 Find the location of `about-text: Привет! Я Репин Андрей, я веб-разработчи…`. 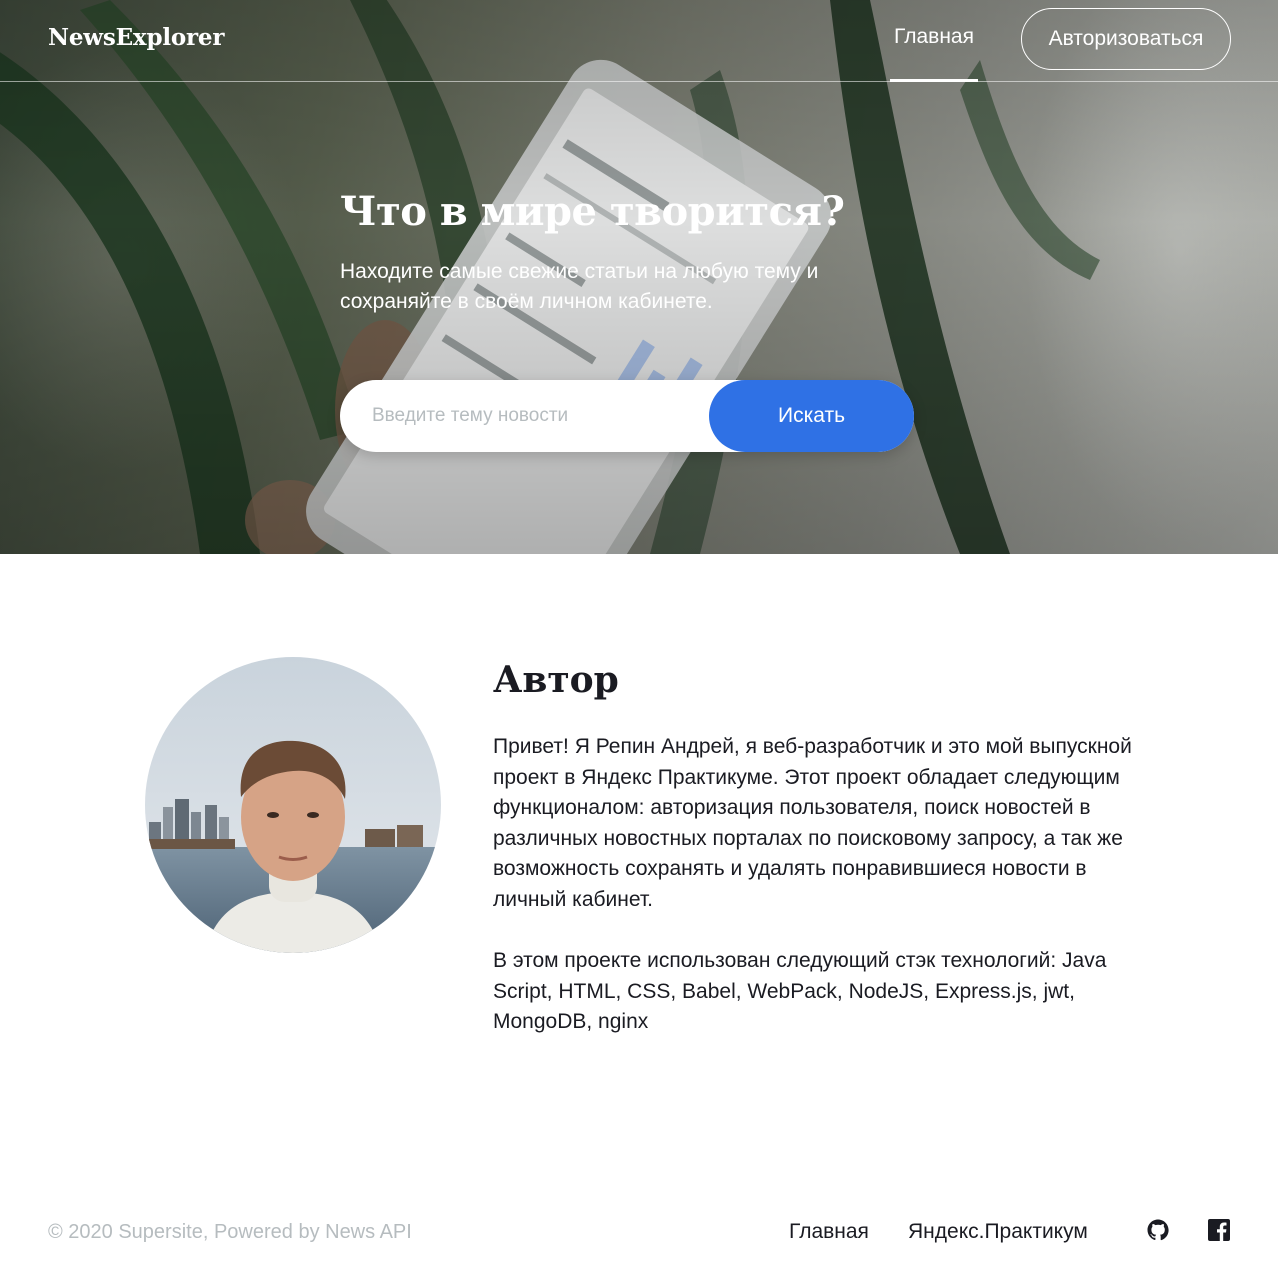

about-text: Привет! Я Репин Андрей, я веб-разработчи… is located at coordinates (818, 885).